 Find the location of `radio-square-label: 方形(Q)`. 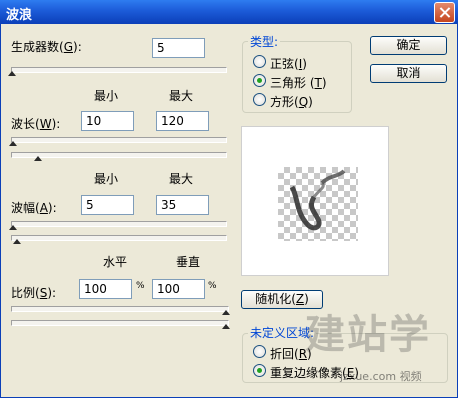

radio-square-label: 方形(Q) is located at coordinates (291, 101).